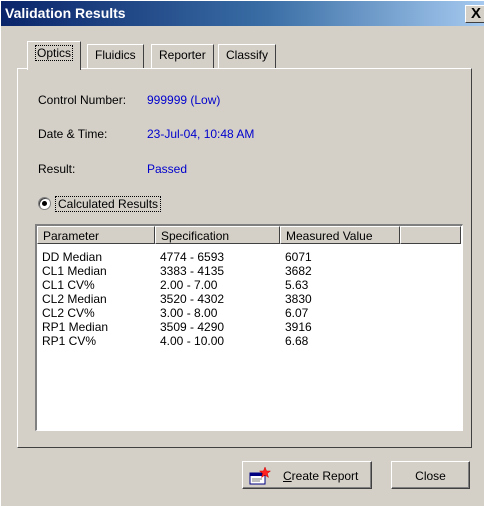 This screenshot has height=507, width=484. What do you see at coordinates (260, 475) in the screenshot?
I see `report-star-icon` at bounding box center [260, 475].